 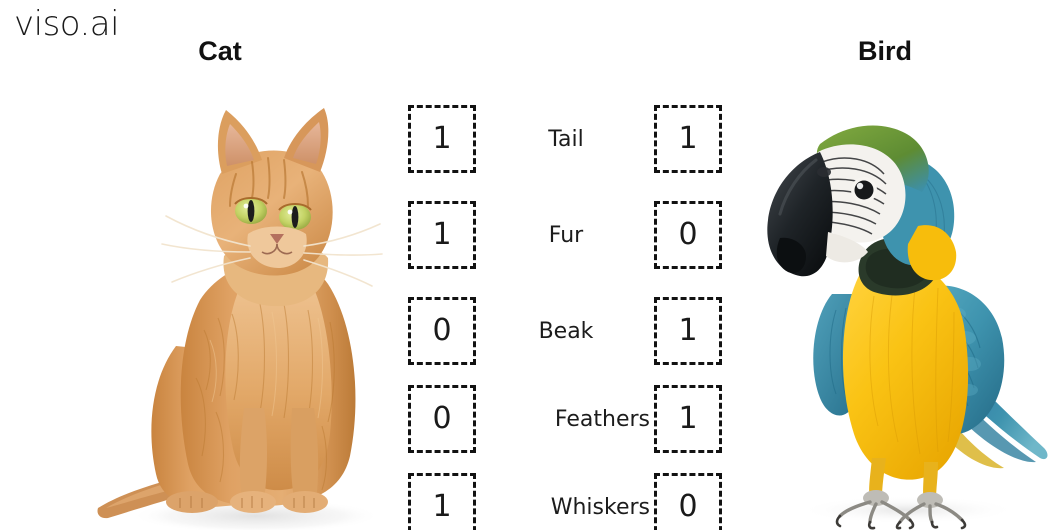 What do you see at coordinates (688, 419) in the screenshot?
I see `bird-value-feathers: 1` at bounding box center [688, 419].